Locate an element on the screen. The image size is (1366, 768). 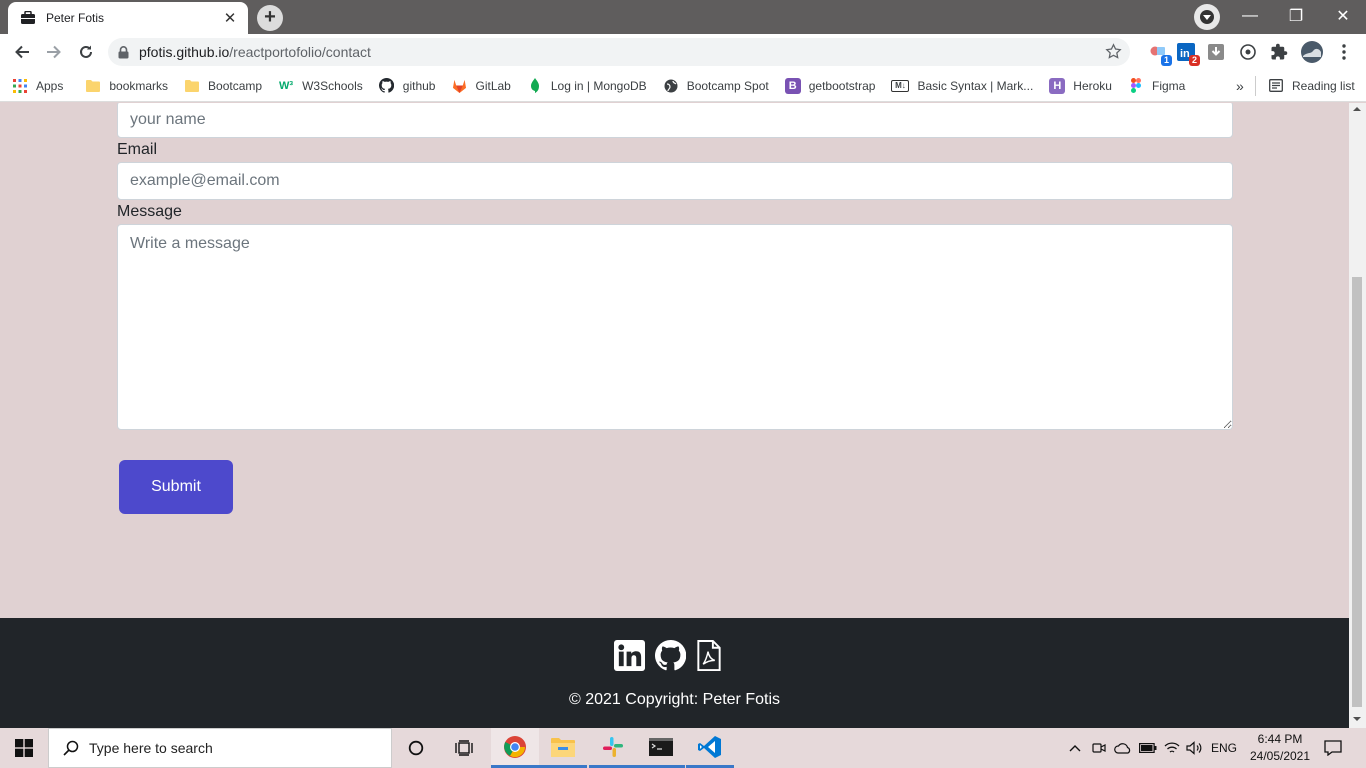
extension-badge: 1 is located at coordinates (1166, 60).